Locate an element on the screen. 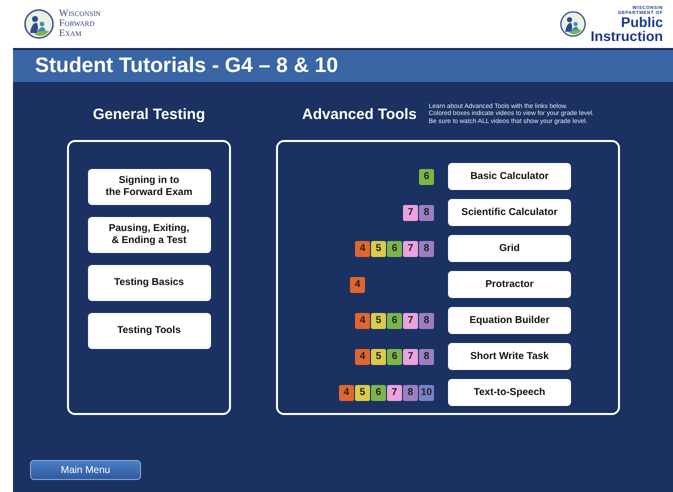  tool-button: Basic Calculator is located at coordinates (509, 176).